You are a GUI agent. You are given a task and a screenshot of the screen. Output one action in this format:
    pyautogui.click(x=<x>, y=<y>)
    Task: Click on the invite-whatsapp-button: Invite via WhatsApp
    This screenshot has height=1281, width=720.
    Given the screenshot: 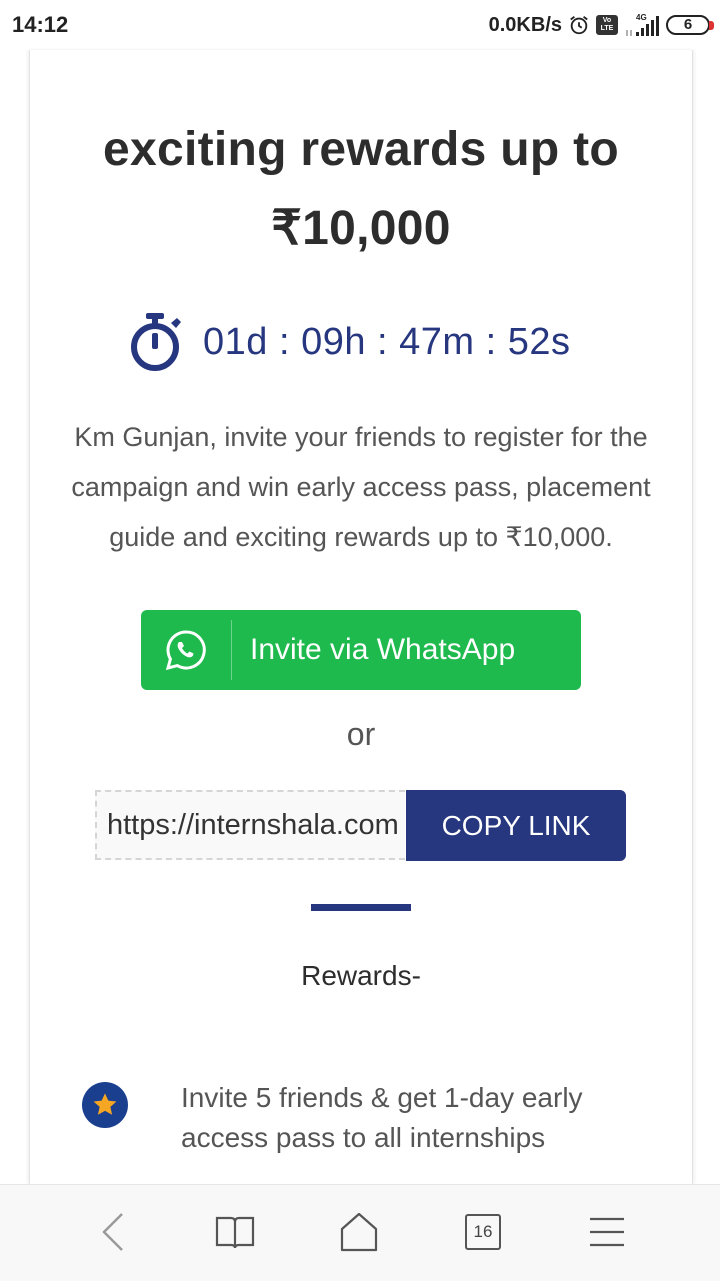 What is the action you would take?
    pyautogui.click(x=361, y=650)
    